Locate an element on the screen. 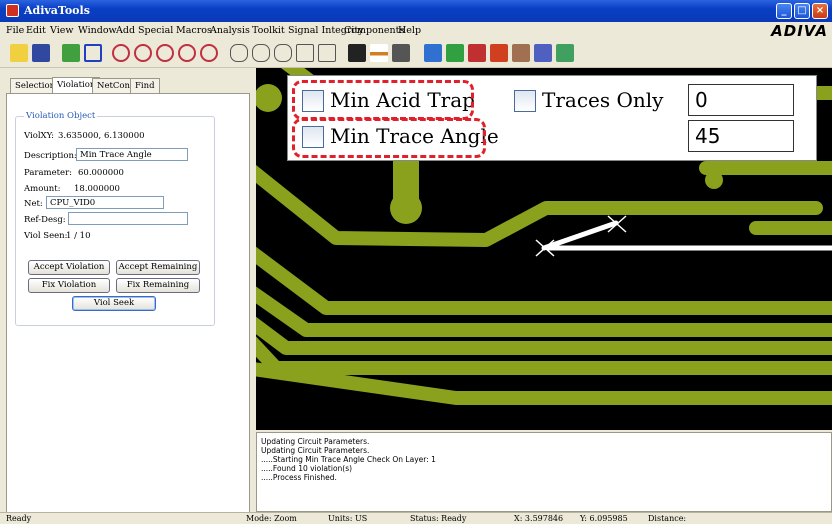  pan-hand-icon is located at coordinates (261, 53).